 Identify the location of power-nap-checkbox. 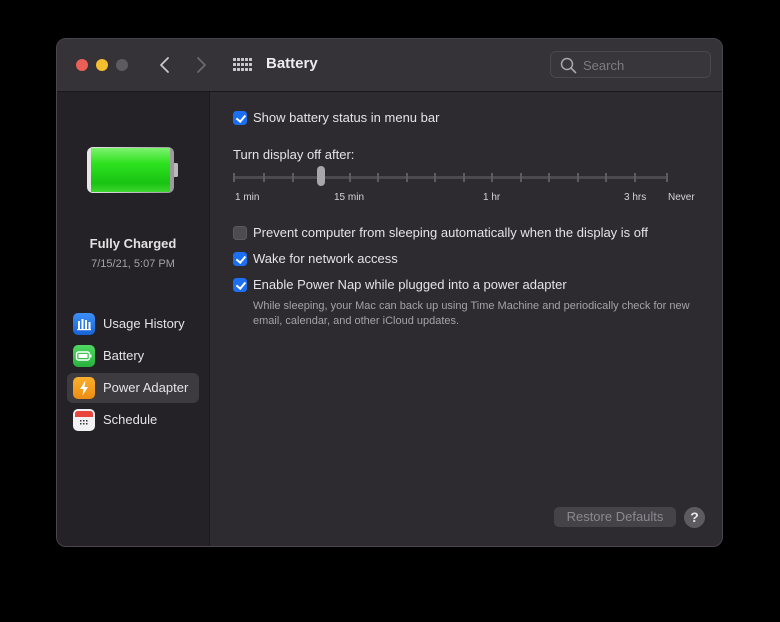
(240, 285).